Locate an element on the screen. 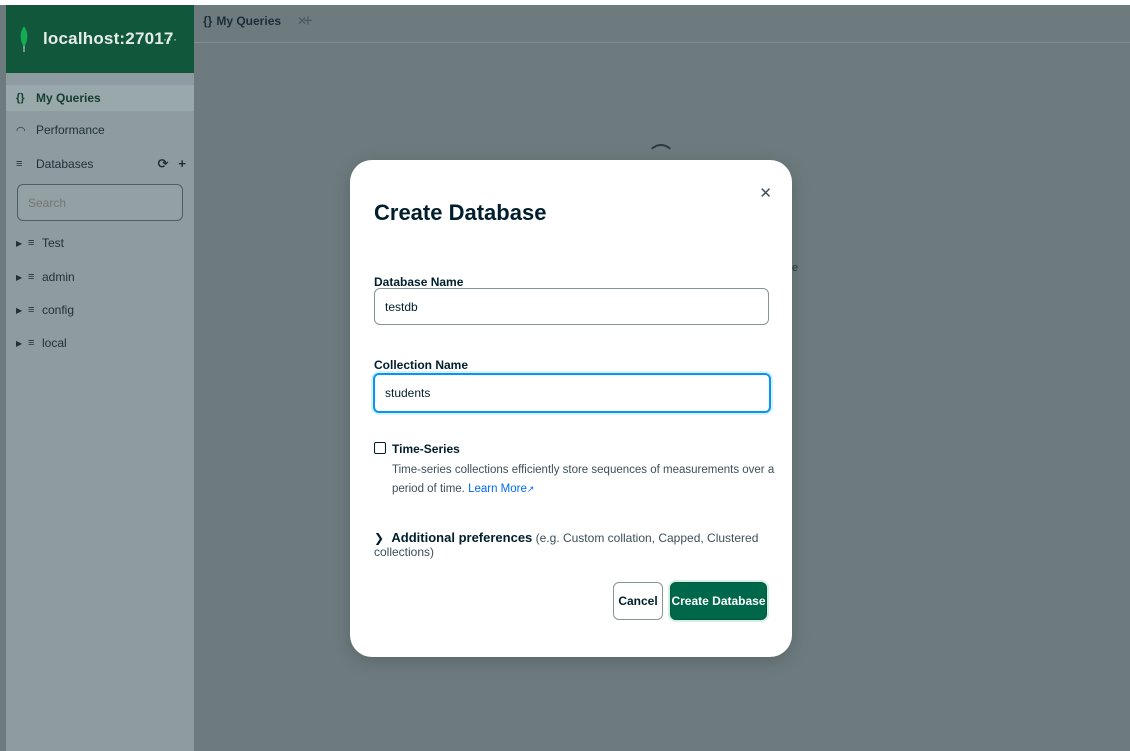  database-item-test: ▶ ≡ Test is located at coordinates (100, 243).